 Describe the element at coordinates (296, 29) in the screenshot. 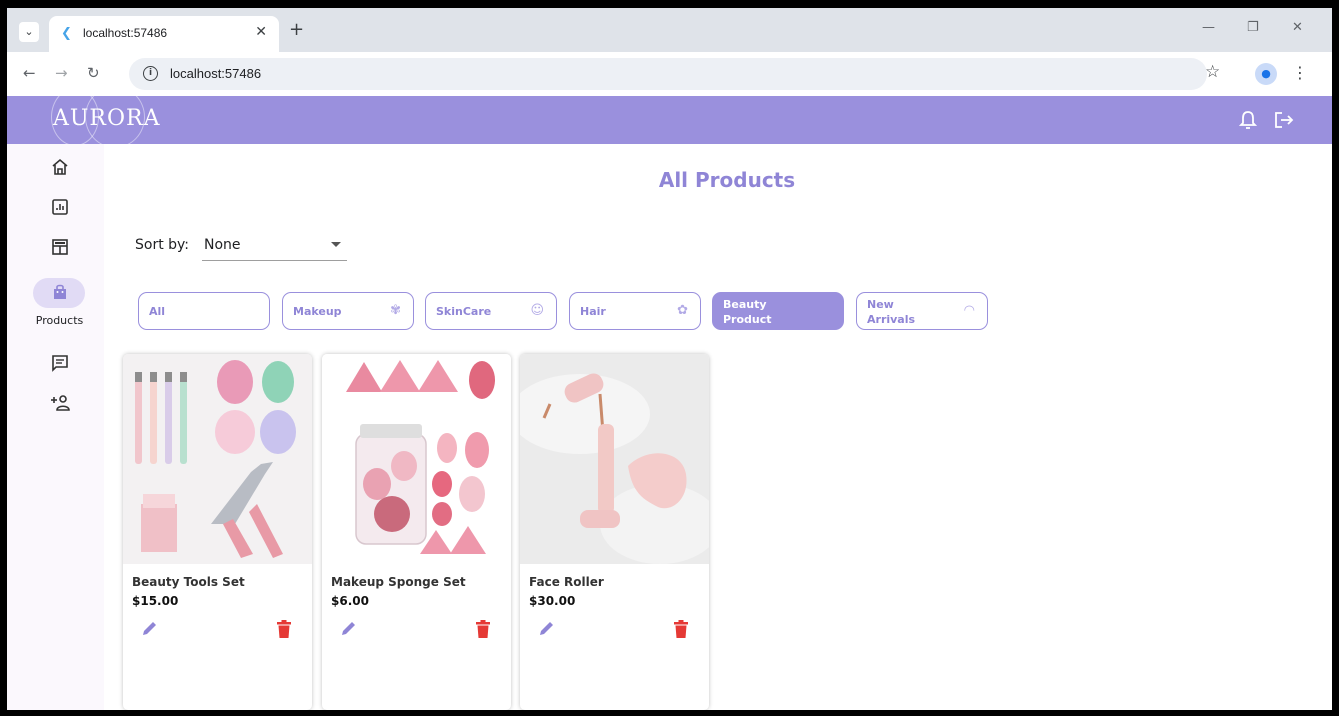

I see `new-tab-icon: +` at that location.